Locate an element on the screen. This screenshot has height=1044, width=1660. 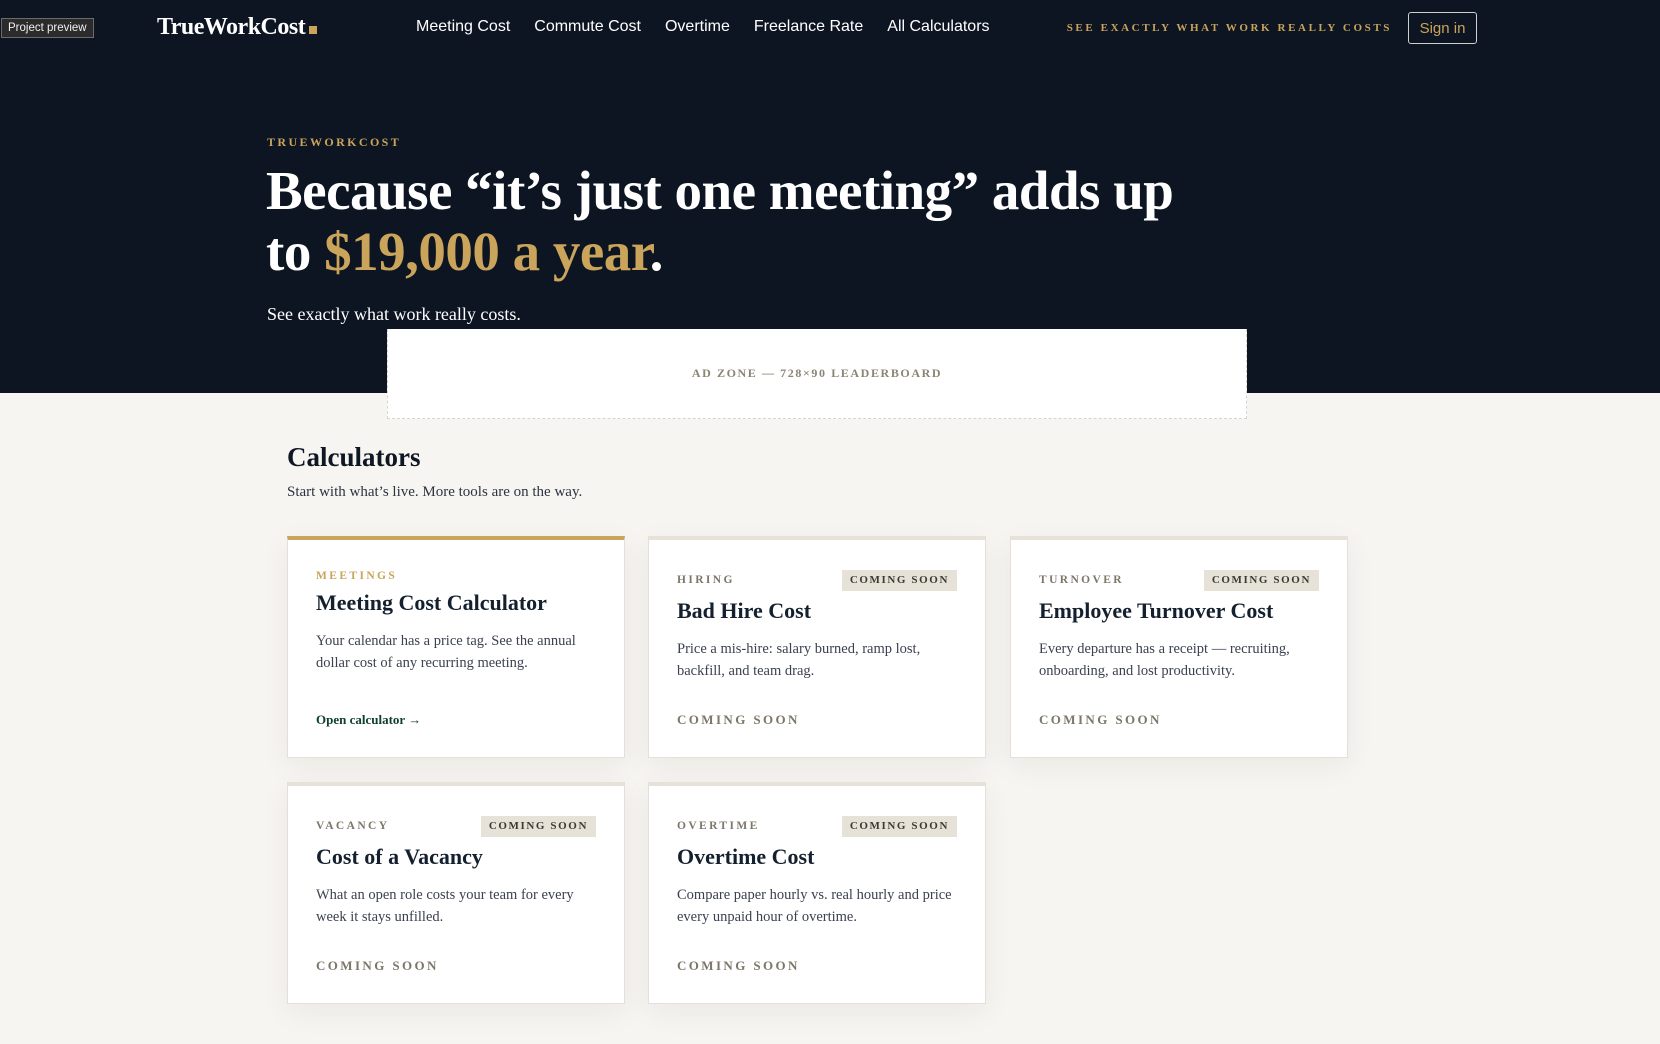
nav-commute-cost: Commute Cost is located at coordinates (587, 27).